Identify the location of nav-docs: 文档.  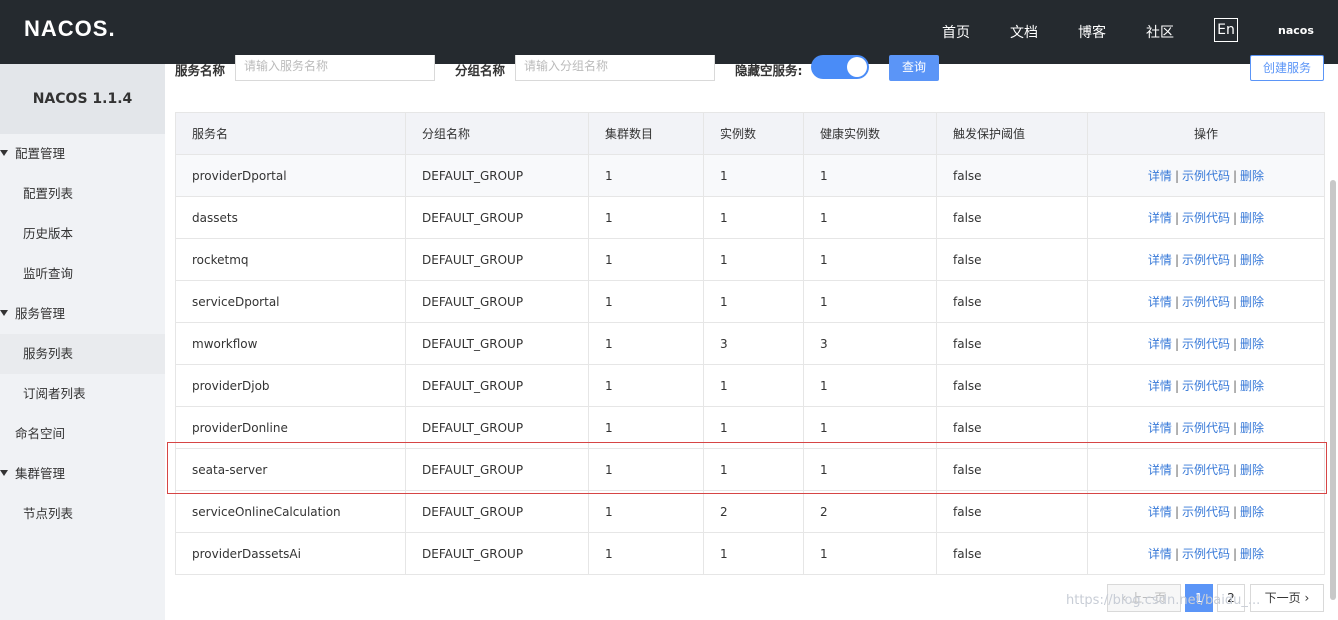
(1024, 32).